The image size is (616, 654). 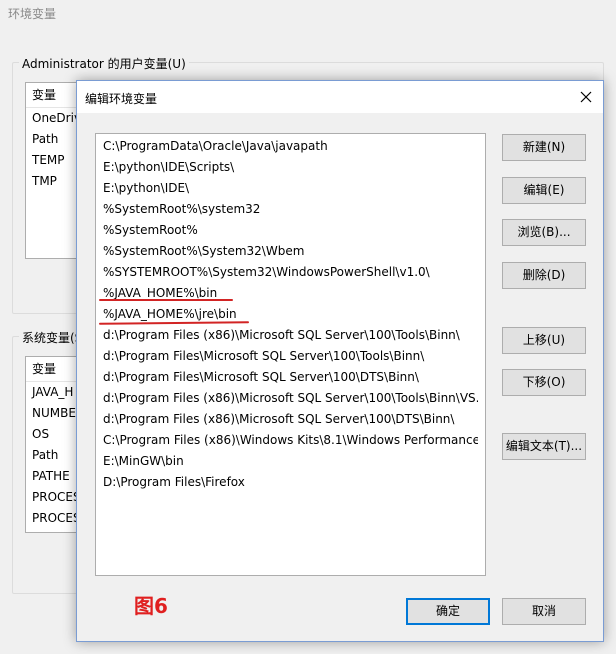 I want to click on user-vars-label: Administrator 的用户变量(U), so click(x=104, y=63).